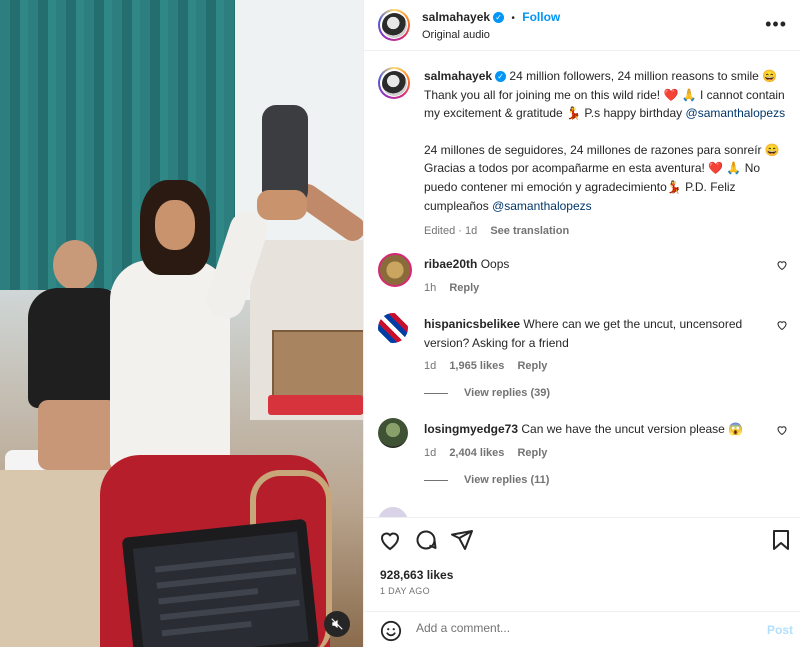  I want to click on comment-username: hispanicsbelikee, so click(472, 324).